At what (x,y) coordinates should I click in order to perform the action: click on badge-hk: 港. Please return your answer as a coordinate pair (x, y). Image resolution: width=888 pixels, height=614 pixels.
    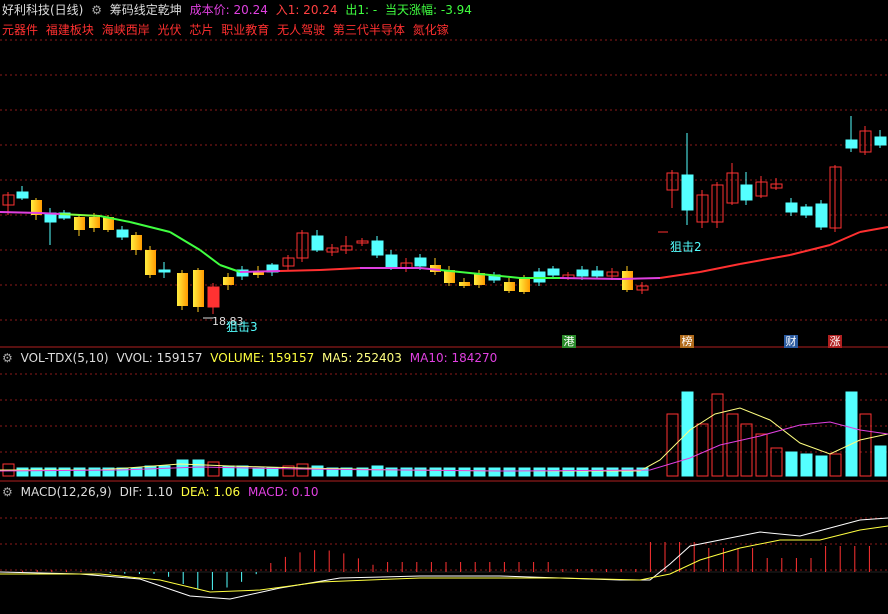
    Looking at the image, I should click on (569, 341).